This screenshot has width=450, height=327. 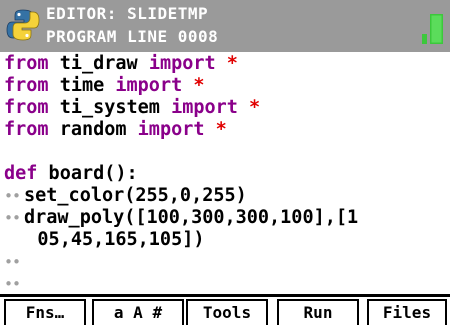 What do you see at coordinates (138, 312) in the screenshot?
I see `char-mode-button: a A #` at bounding box center [138, 312].